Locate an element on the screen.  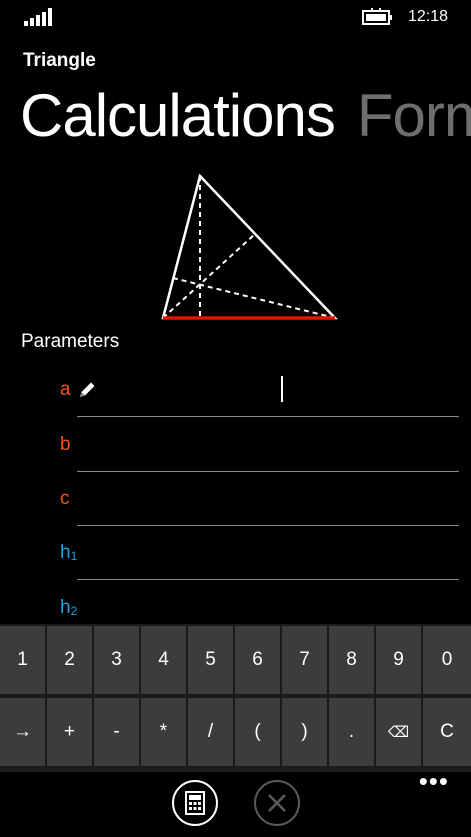
app-title: Triangle is located at coordinates (59, 60).